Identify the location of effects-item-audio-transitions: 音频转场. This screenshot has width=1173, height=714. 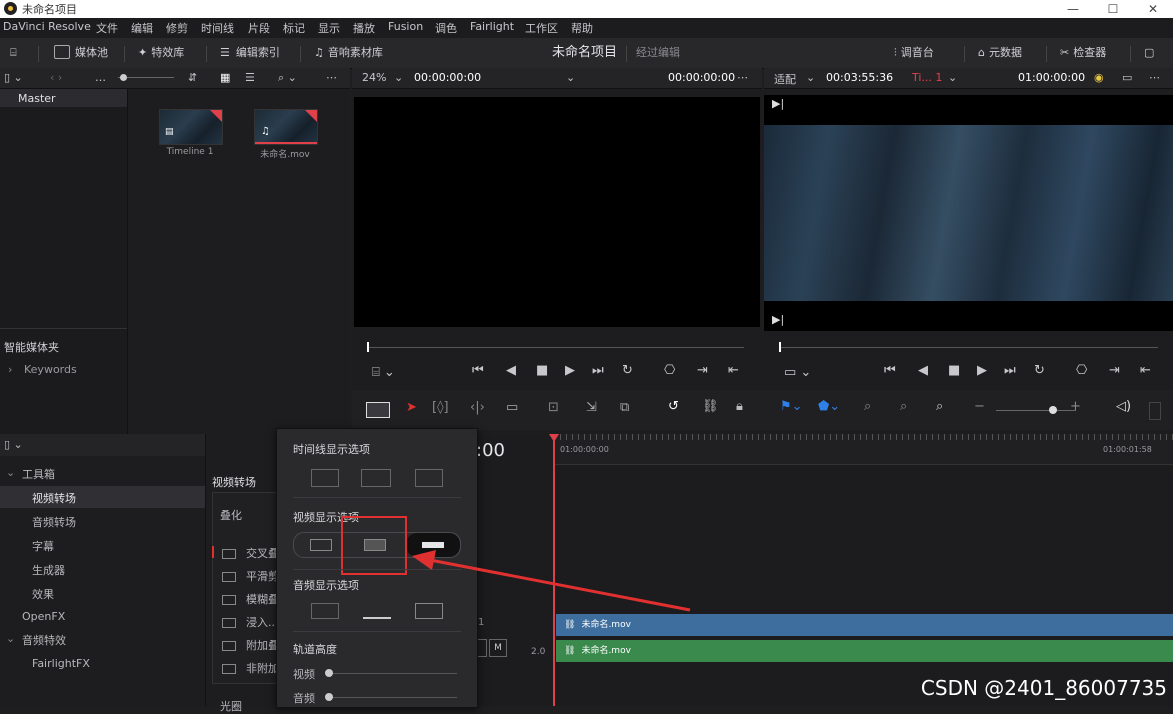
(54, 522).